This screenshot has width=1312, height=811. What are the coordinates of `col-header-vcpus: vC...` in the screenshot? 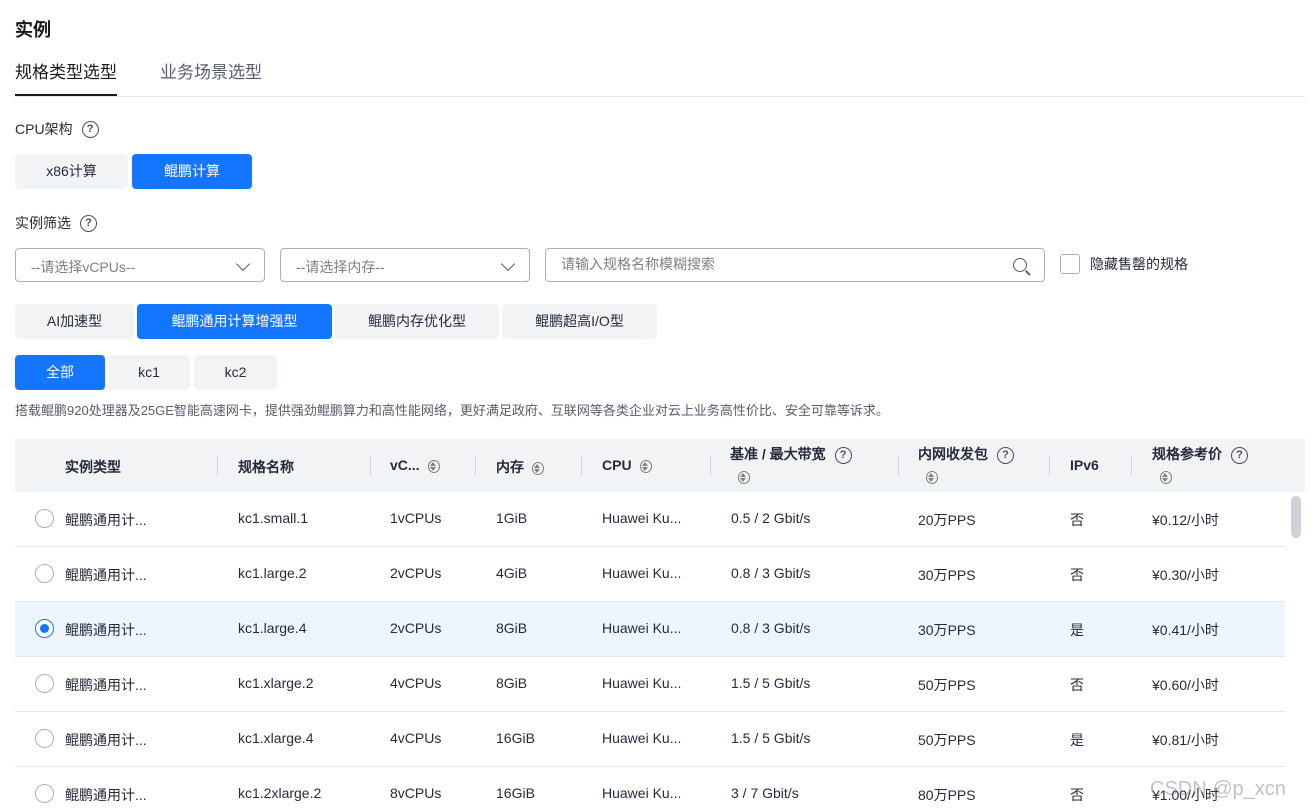 It's located at (422, 465).